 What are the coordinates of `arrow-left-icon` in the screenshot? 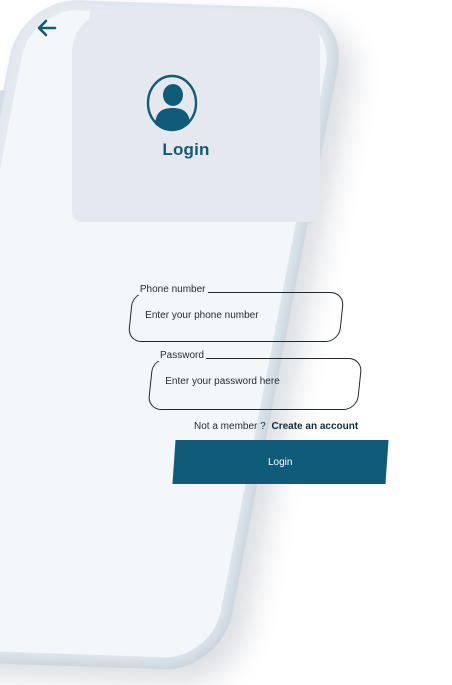 It's located at (47, 28).